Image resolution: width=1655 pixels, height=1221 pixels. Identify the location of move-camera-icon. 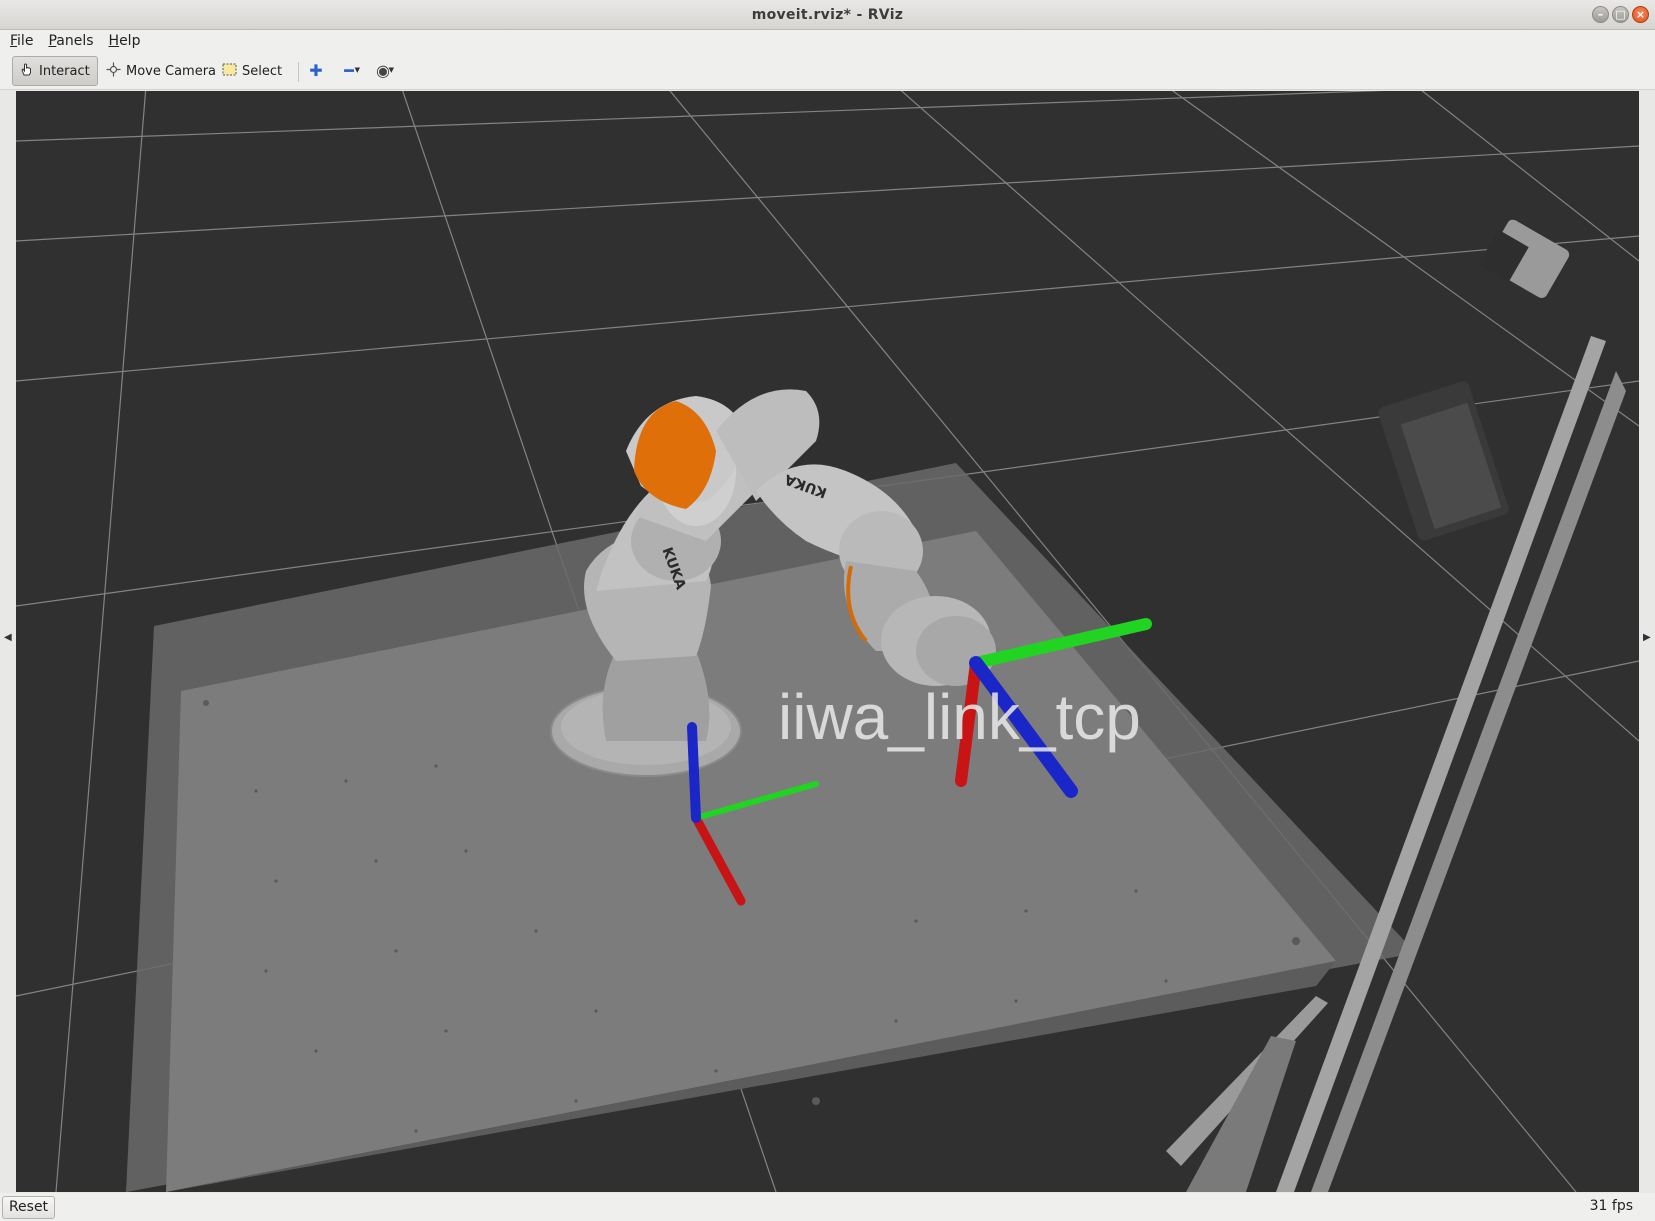
(113, 71).